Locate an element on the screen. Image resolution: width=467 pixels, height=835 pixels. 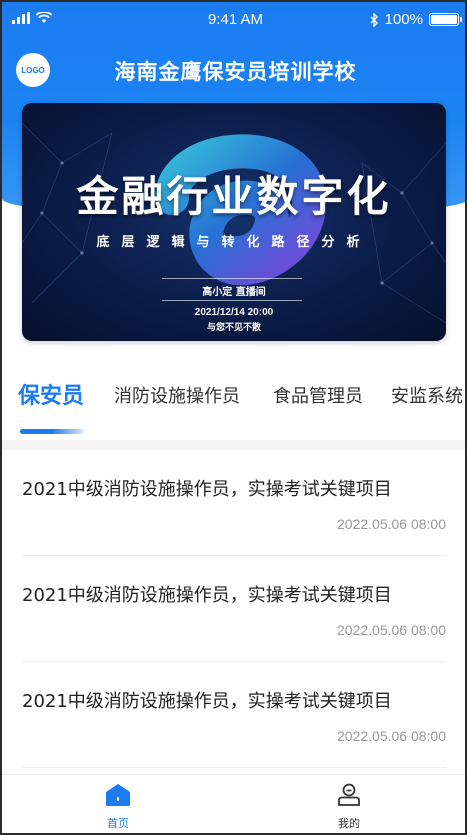
status-right: 100% is located at coordinates (416, 19).